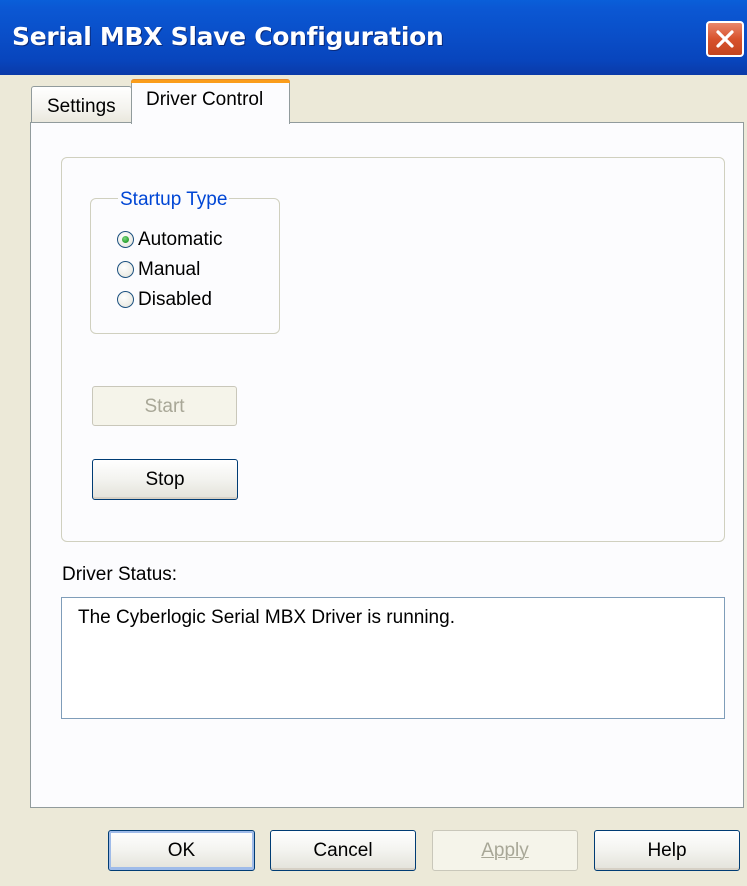 This screenshot has width=747, height=886. I want to click on help-button: Help, so click(667, 850).